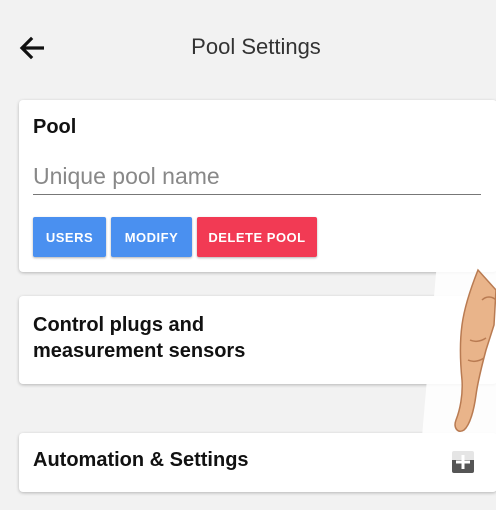  Describe the element at coordinates (257, 237) in the screenshot. I see `delete-pool-button: DELETE POOL` at that location.